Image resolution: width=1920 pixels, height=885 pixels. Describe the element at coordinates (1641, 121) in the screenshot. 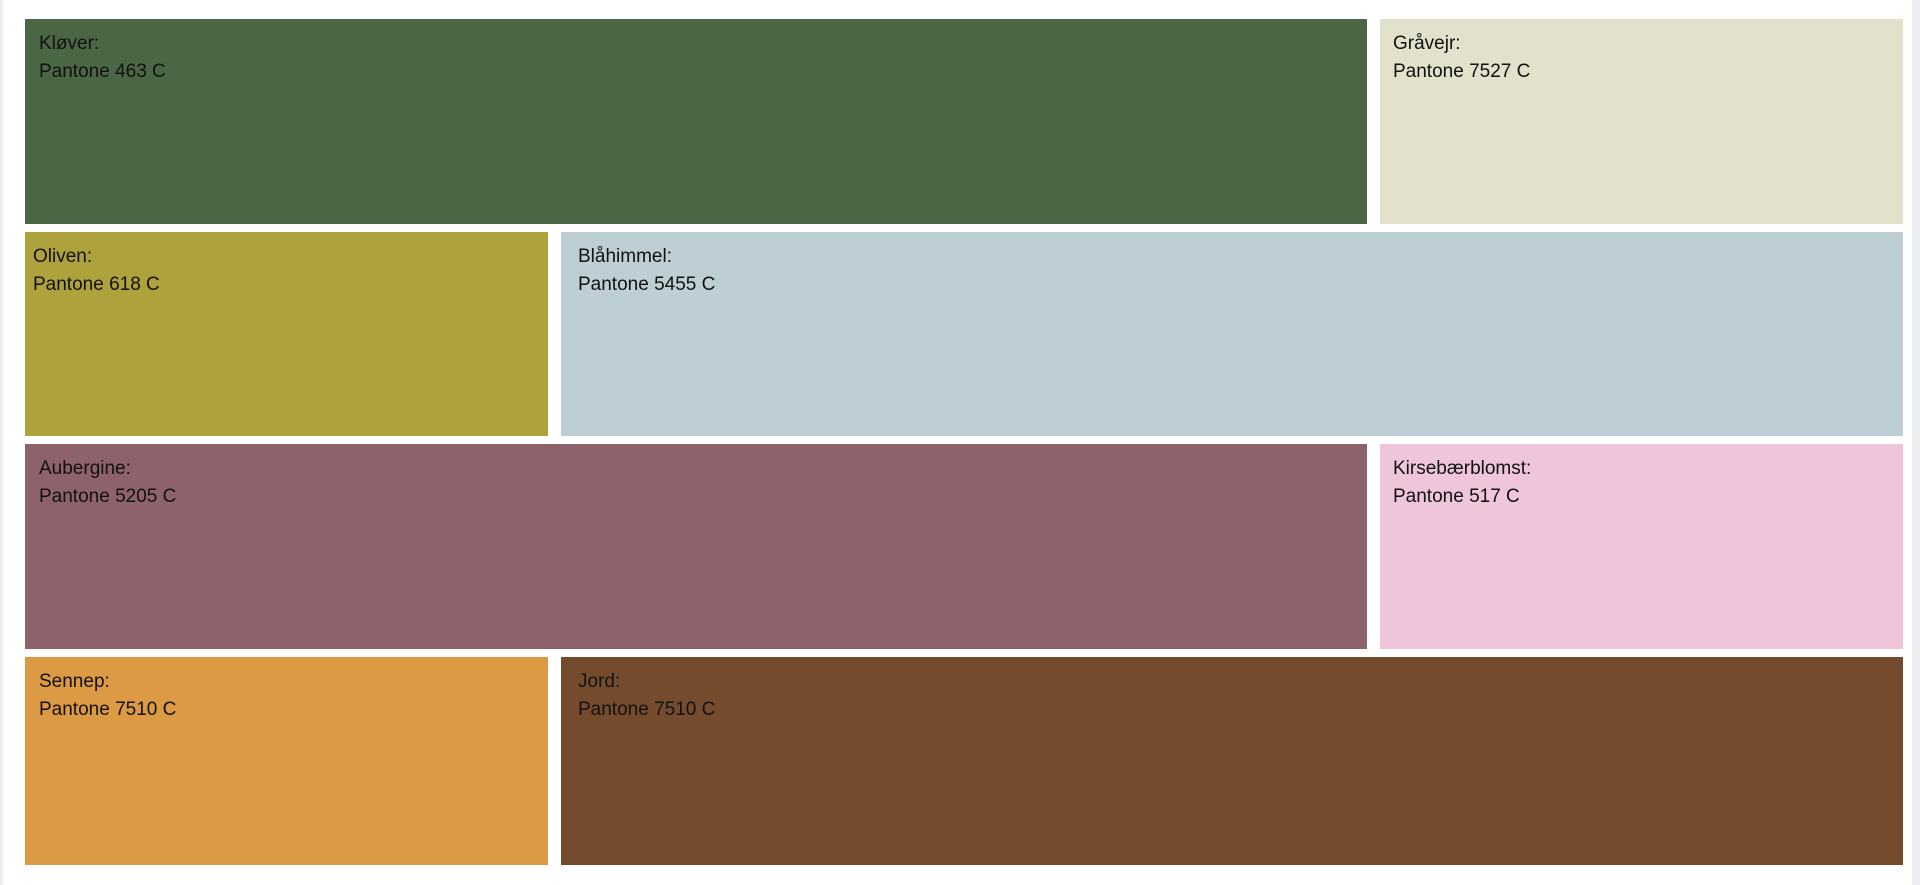

I see `swatch-gravejr: Gråvejr: Pantone 7527 C` at that location.